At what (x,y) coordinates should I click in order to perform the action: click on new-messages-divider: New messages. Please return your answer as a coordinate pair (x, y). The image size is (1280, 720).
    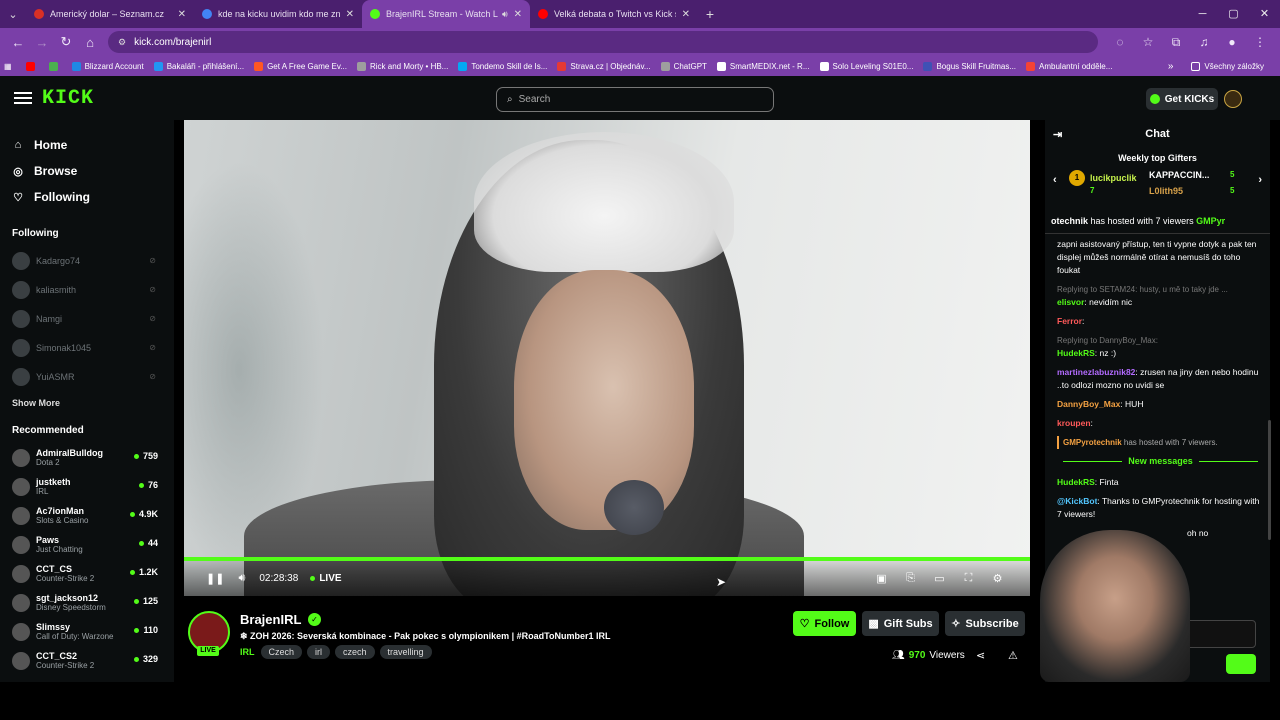
    Looking at the image, I should click on (1160, 461).